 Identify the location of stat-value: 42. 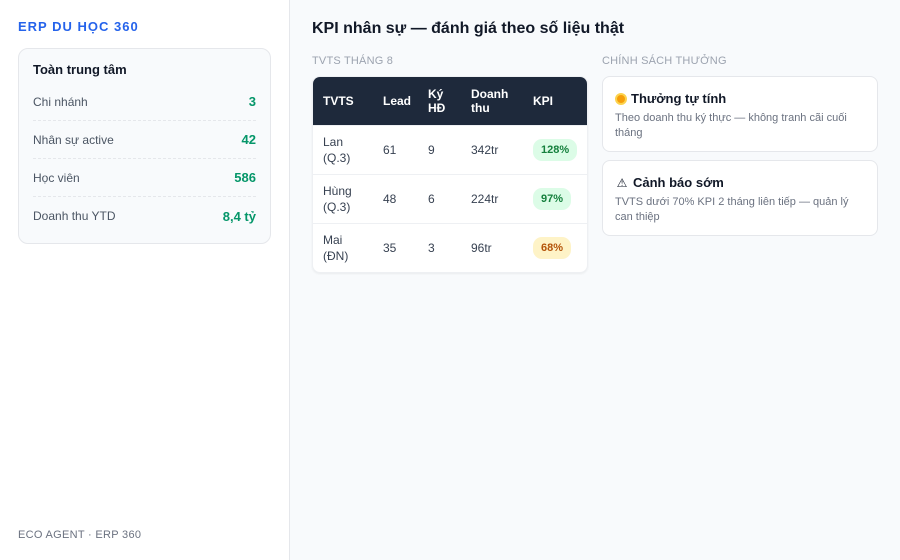
(248, 139).